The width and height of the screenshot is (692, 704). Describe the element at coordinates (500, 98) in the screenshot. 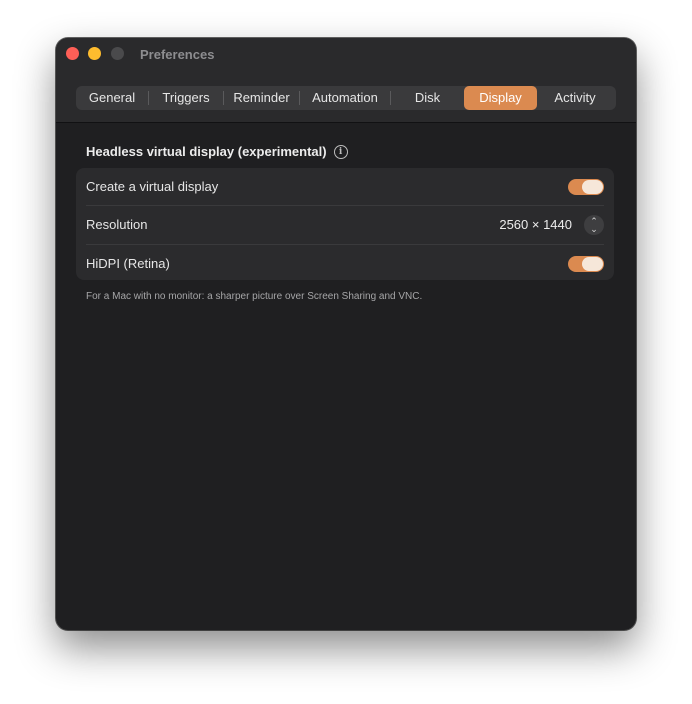

I see `tab-display: Display` at that location.